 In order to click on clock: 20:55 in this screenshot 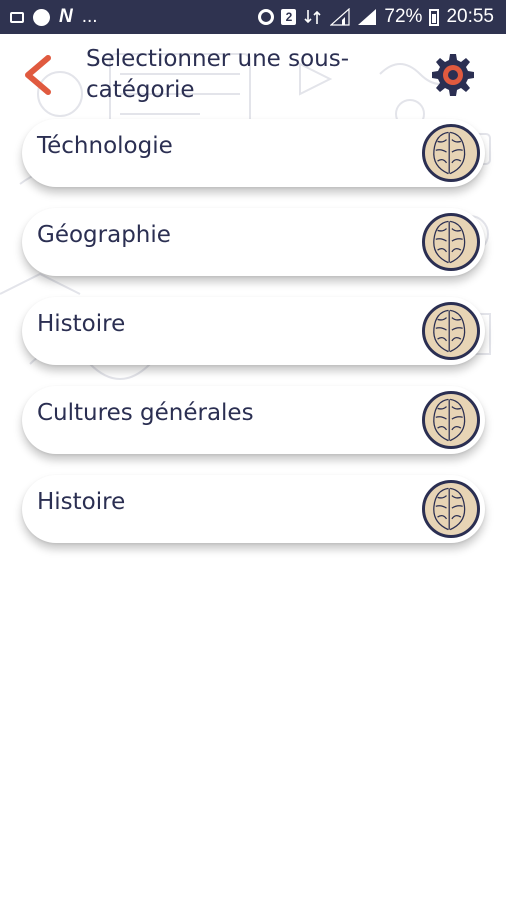, I will do `click(470, 16)`.